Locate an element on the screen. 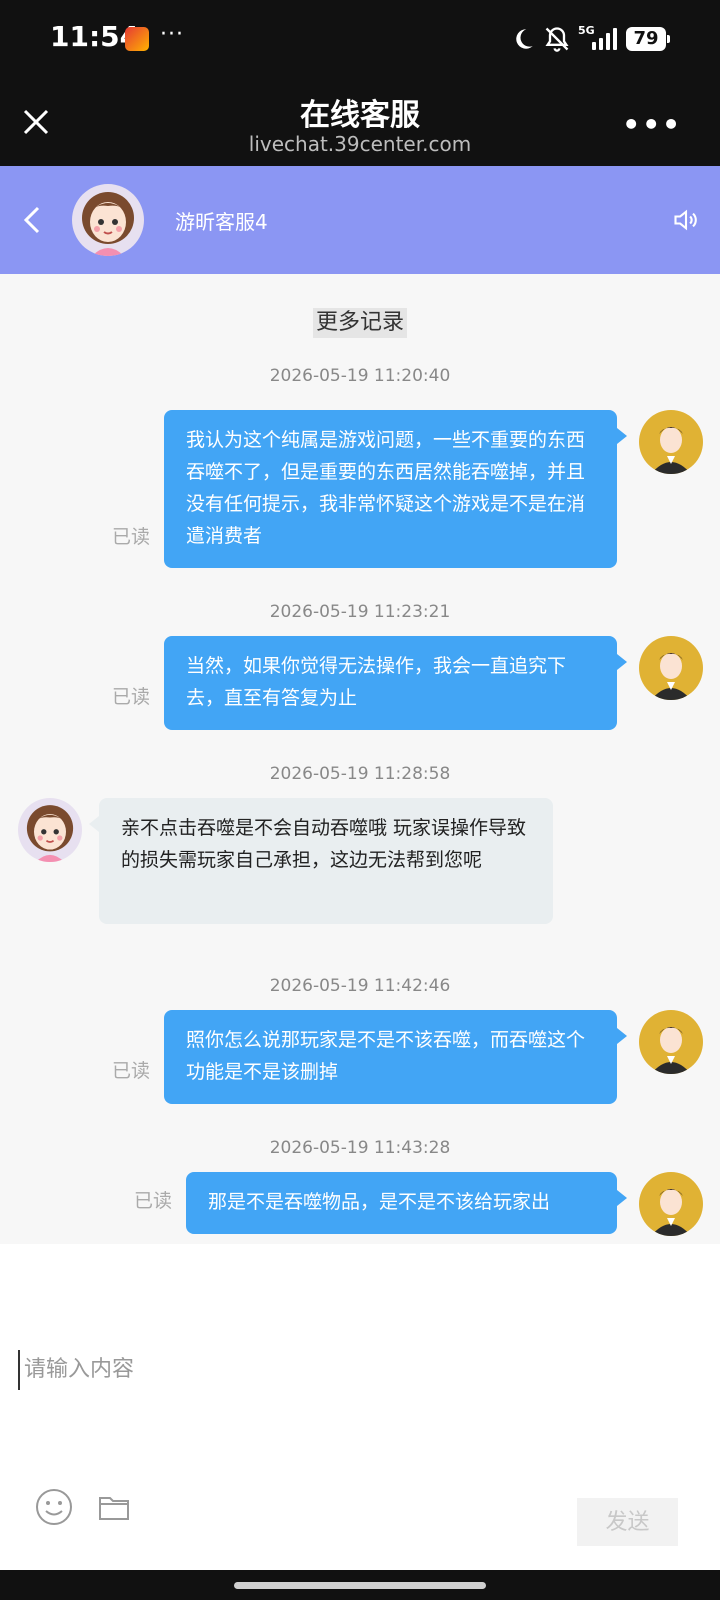 The width and height of the screenshot is (720, 1600). folder-icon is located at coordinates (114, 1507).